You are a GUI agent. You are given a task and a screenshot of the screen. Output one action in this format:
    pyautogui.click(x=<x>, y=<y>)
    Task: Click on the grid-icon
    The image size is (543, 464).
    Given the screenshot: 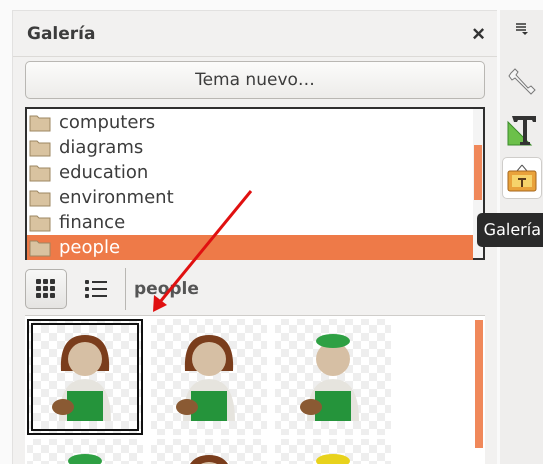 What is the action you would take?
    pyautogui.click(x=46, y=289)
    